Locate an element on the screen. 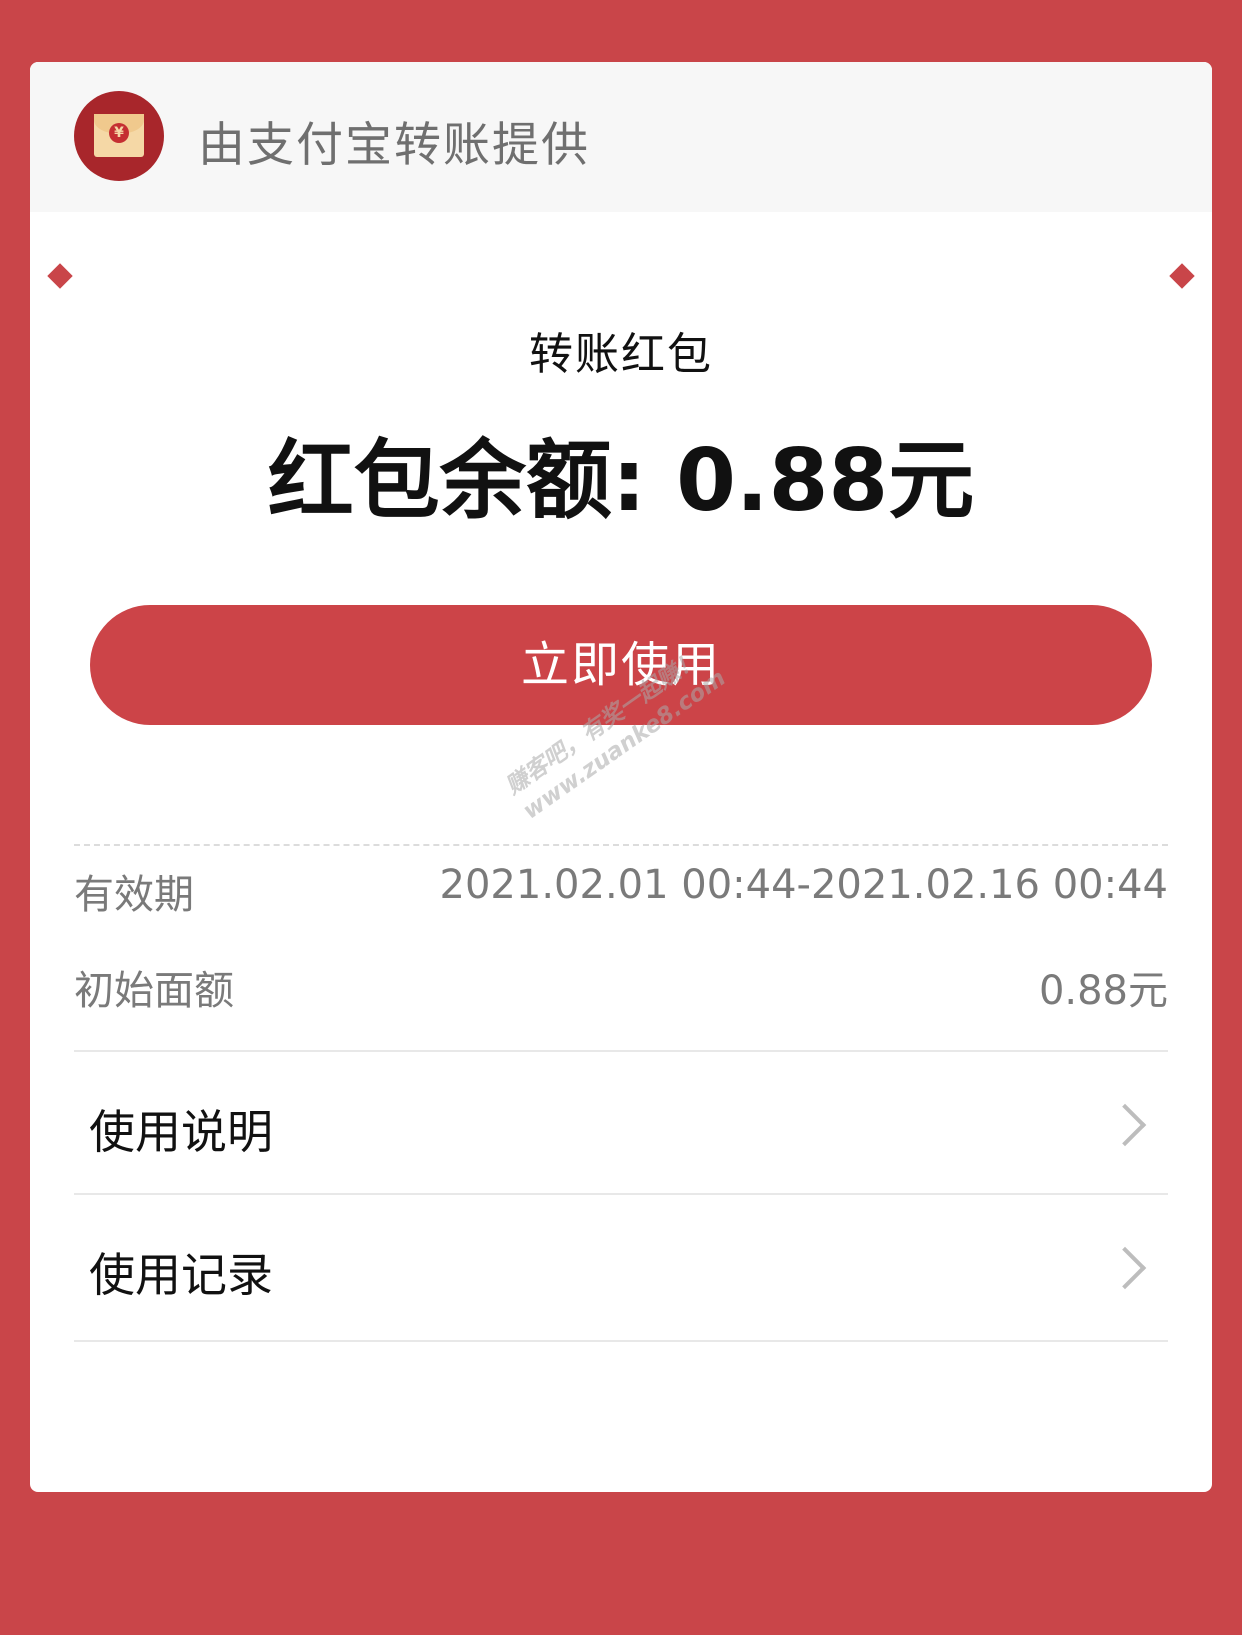  provider-header: ¥ 由支付宝转账提供 is located at coordinates (621, 137).